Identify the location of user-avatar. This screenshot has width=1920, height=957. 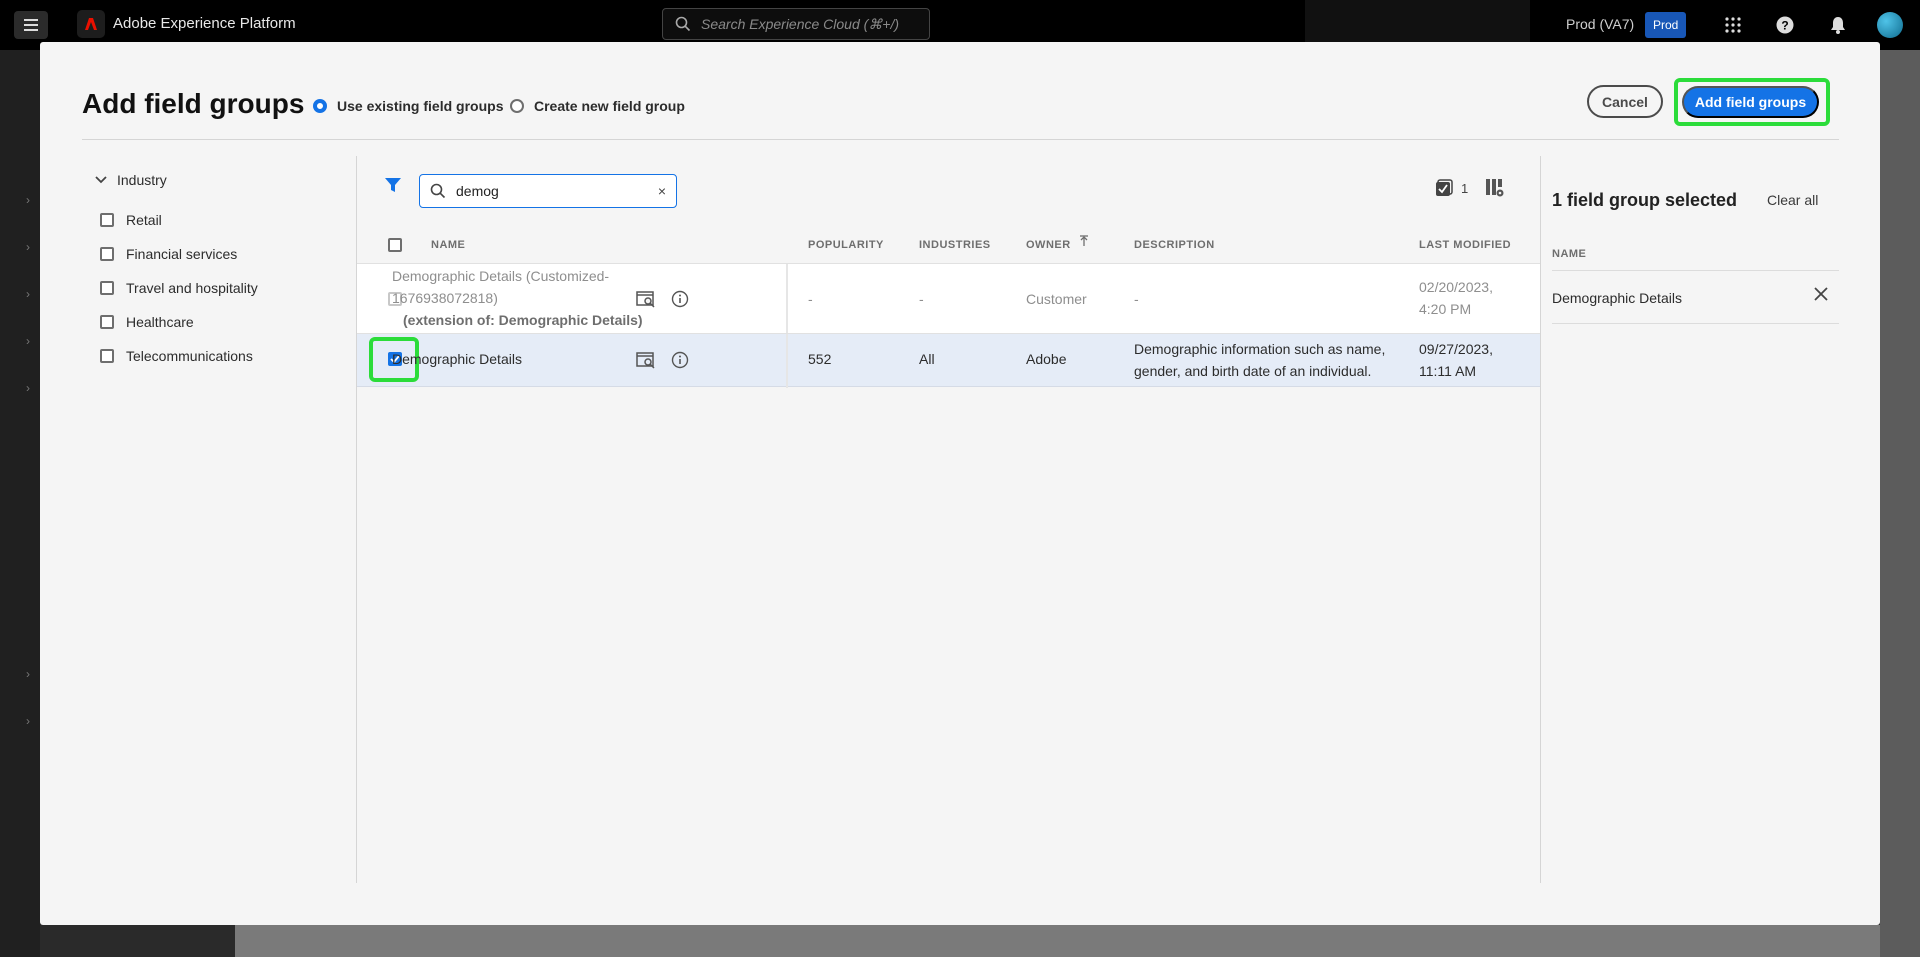
(1890, 25).